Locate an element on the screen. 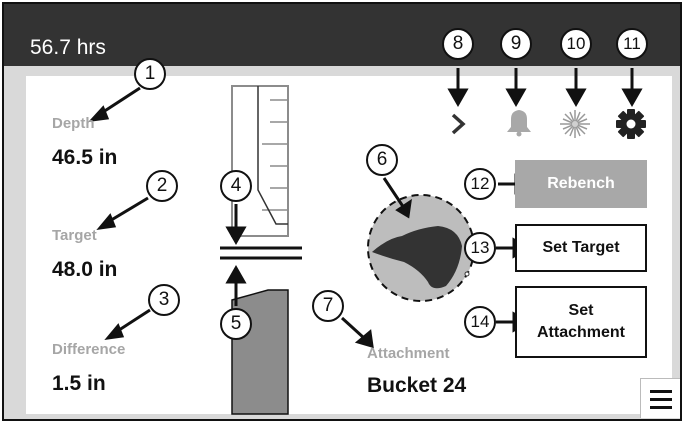 The height and width of the screenshot is (425, 688). difference-label: Difference is located at coordinates (89, 349).